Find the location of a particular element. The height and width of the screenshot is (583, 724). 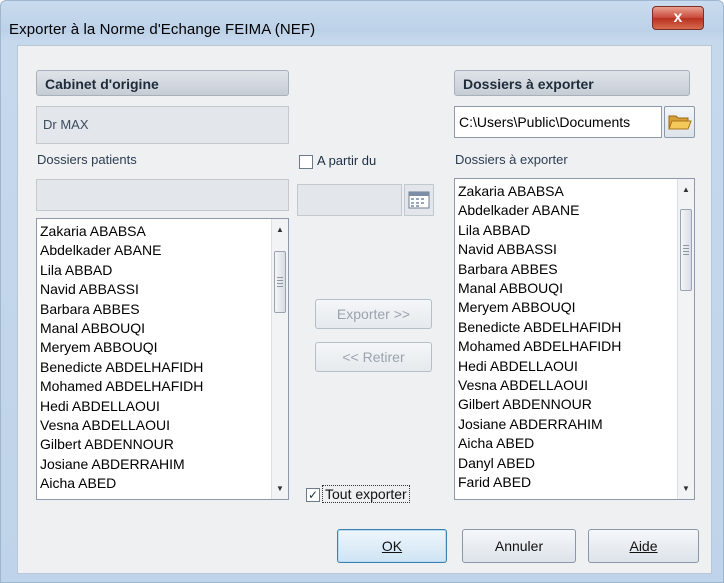

calendar-icon is located at coordinates (419, 200).